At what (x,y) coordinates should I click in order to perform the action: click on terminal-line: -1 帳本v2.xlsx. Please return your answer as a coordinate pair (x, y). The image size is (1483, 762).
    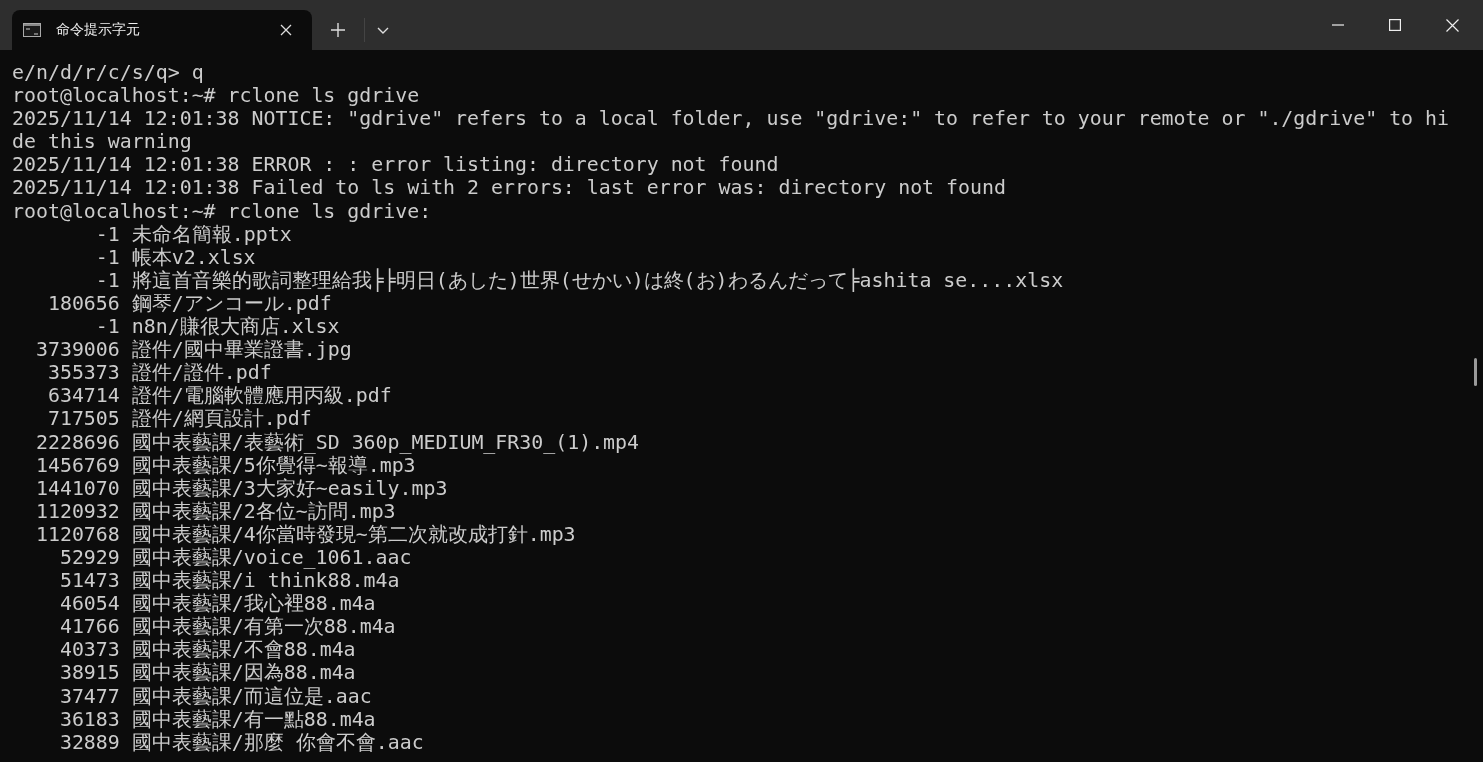
    Looking at the image, I should click on (175, 257).